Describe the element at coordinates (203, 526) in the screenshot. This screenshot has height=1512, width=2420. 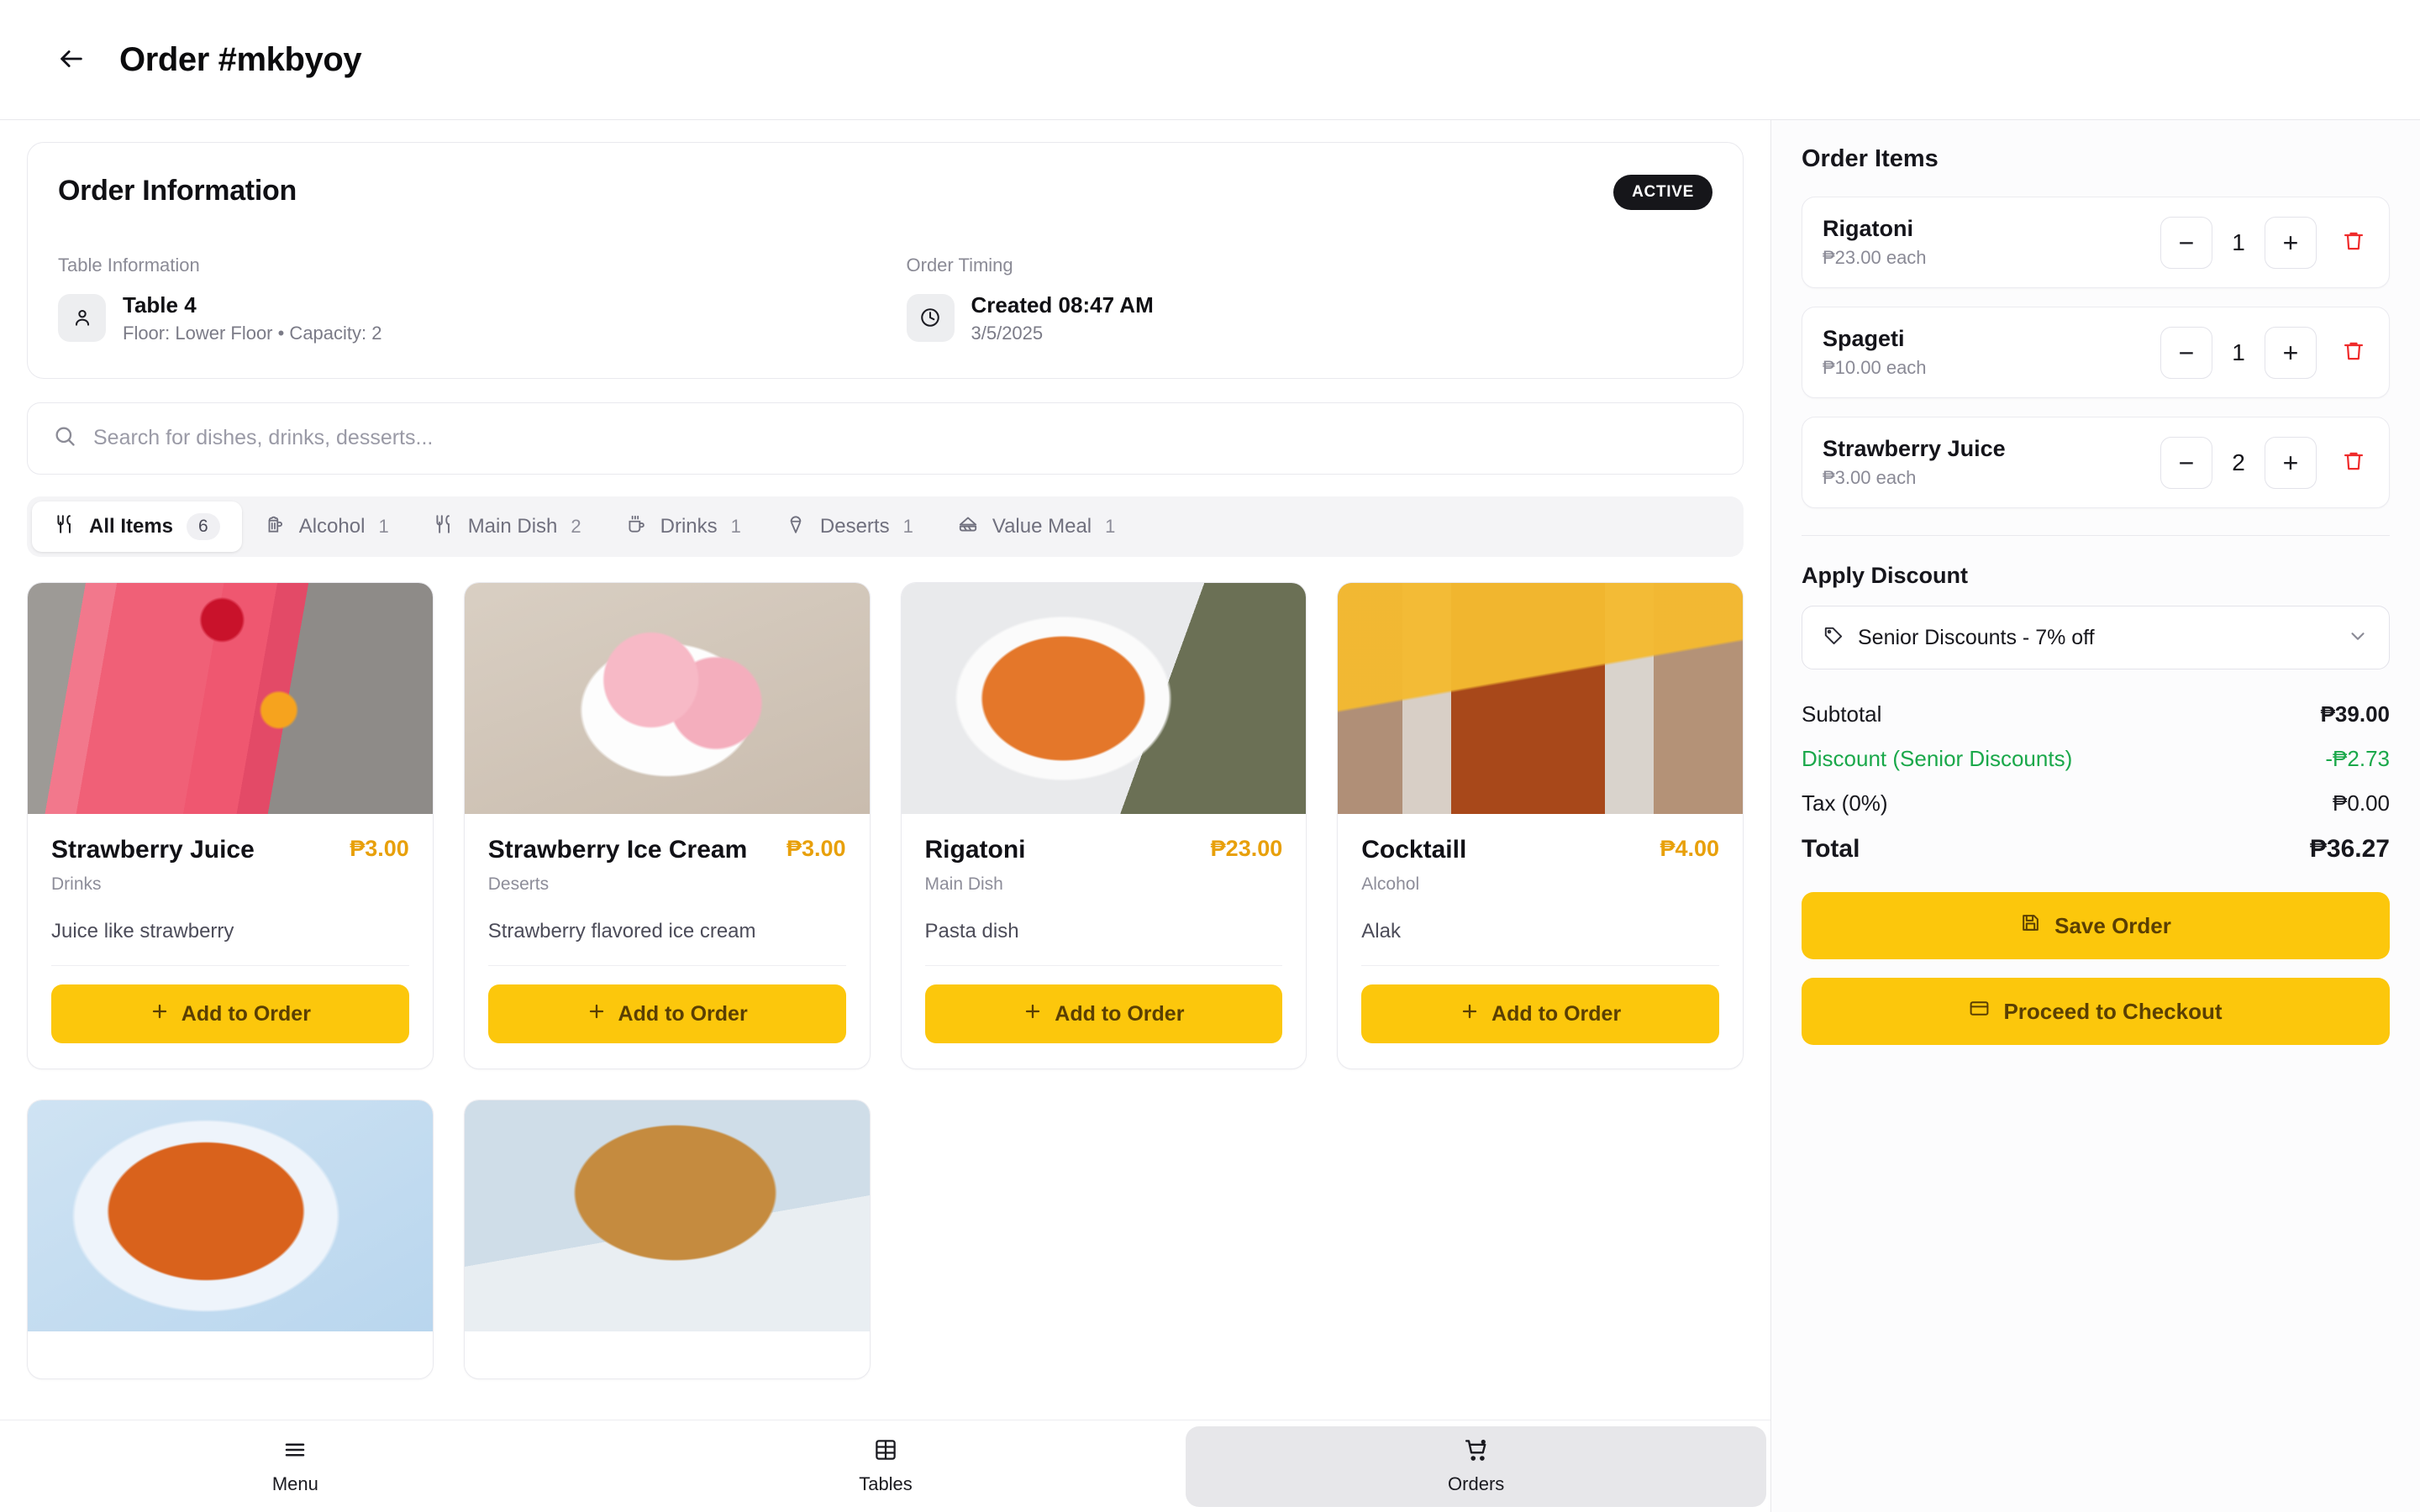
I see `tab-count: 6` at that location.